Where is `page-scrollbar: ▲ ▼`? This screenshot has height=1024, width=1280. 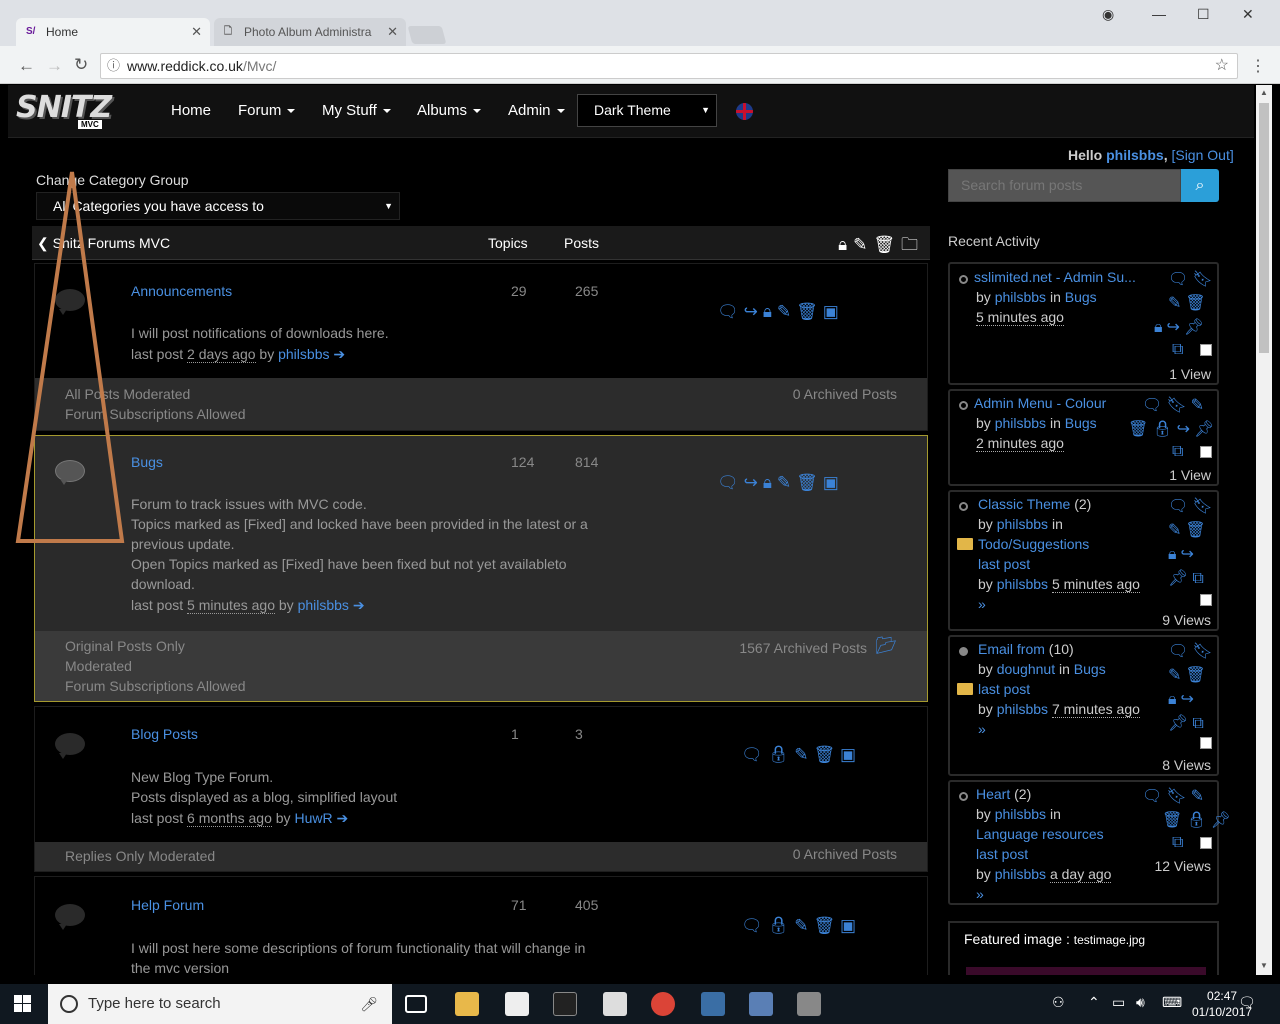 page-scrollbar: ▲ ▼ is located at coordinates (1264, 530).